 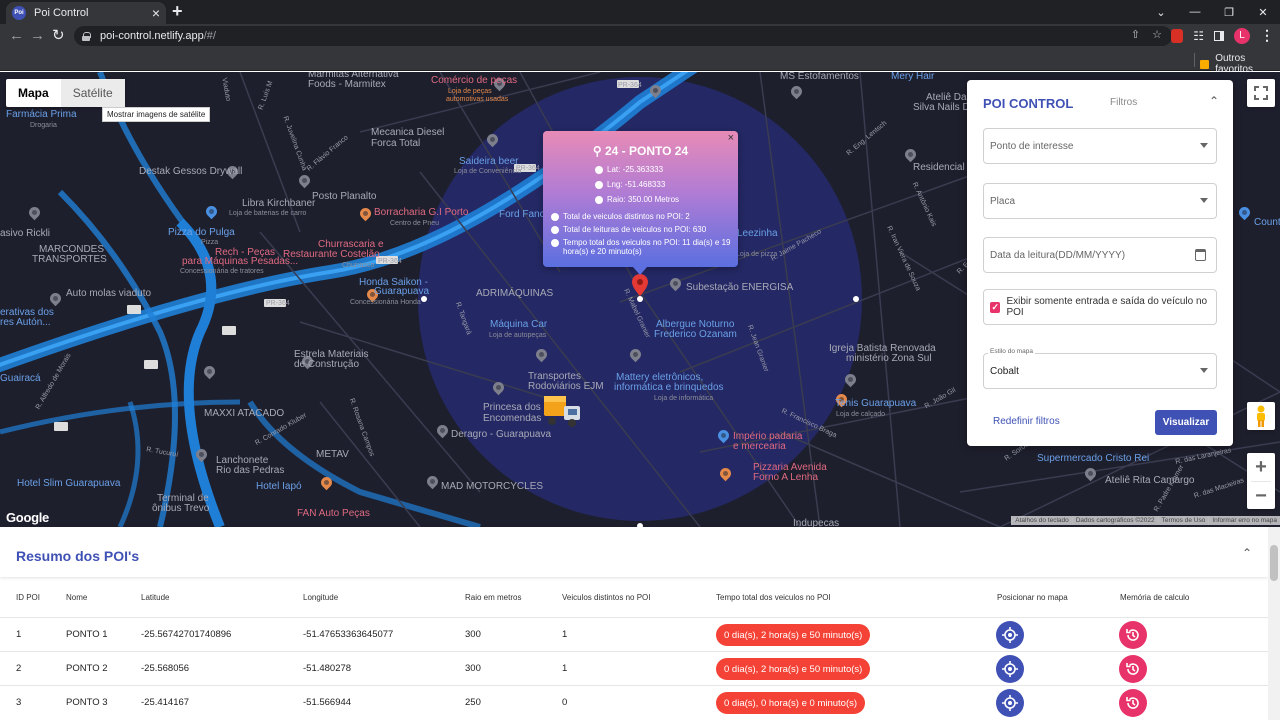 What do you see at coordinates (158, 36) in the screenshot?
I see `url-text: poi-control.netlify.app/#/` at bounding box center [158, 36].